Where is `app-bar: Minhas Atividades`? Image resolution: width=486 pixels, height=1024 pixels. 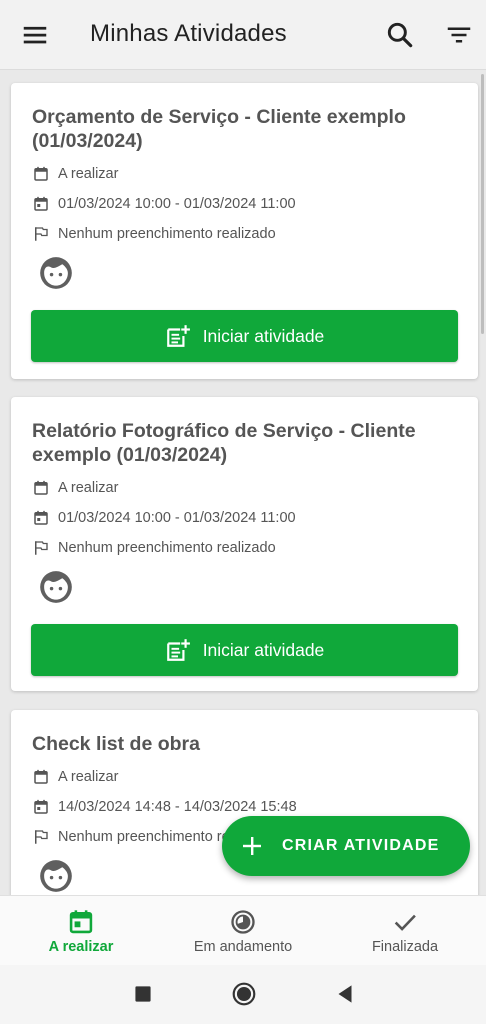
app-bar: Minhas Atividades is located at coordinates (243, 35).